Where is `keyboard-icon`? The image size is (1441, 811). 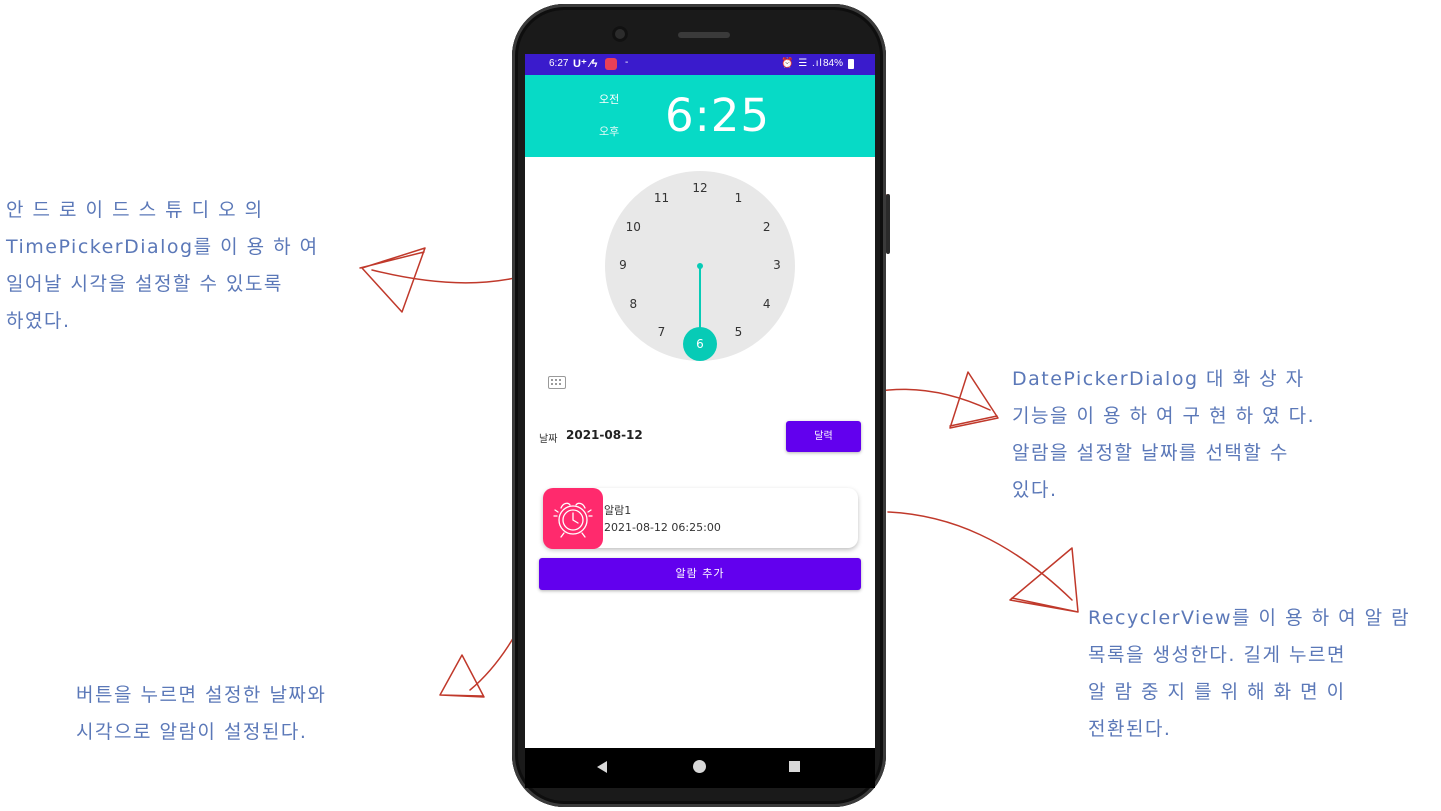
keyboard-icon is located at coordinates (557, 382).